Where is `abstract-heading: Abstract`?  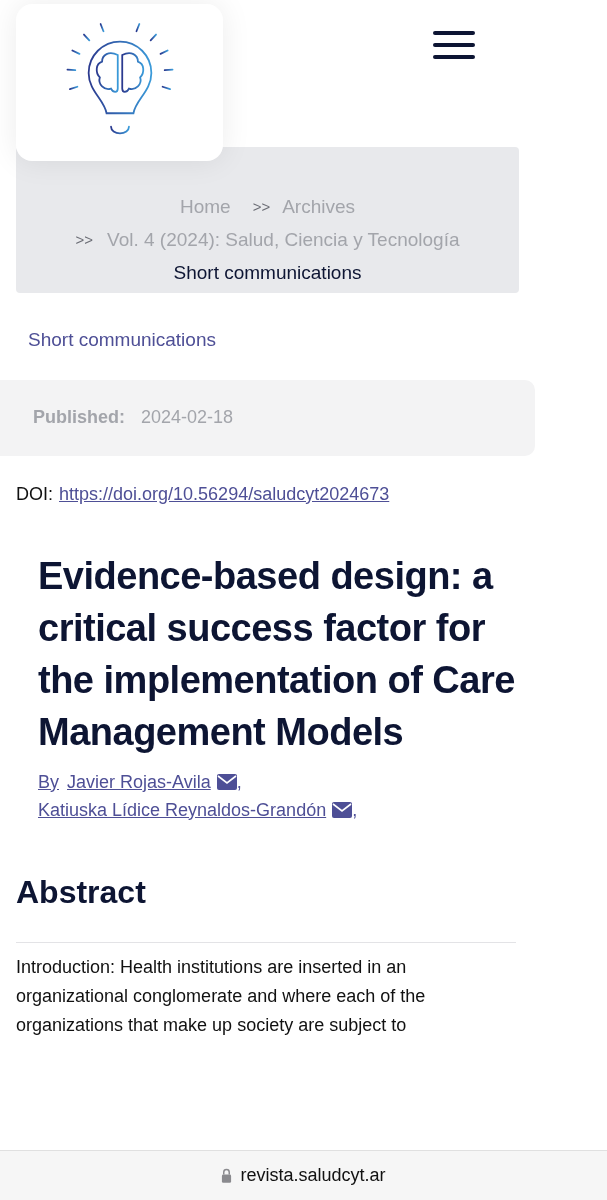 abstract-heading: Abstract is located at coordinates (81, 892).